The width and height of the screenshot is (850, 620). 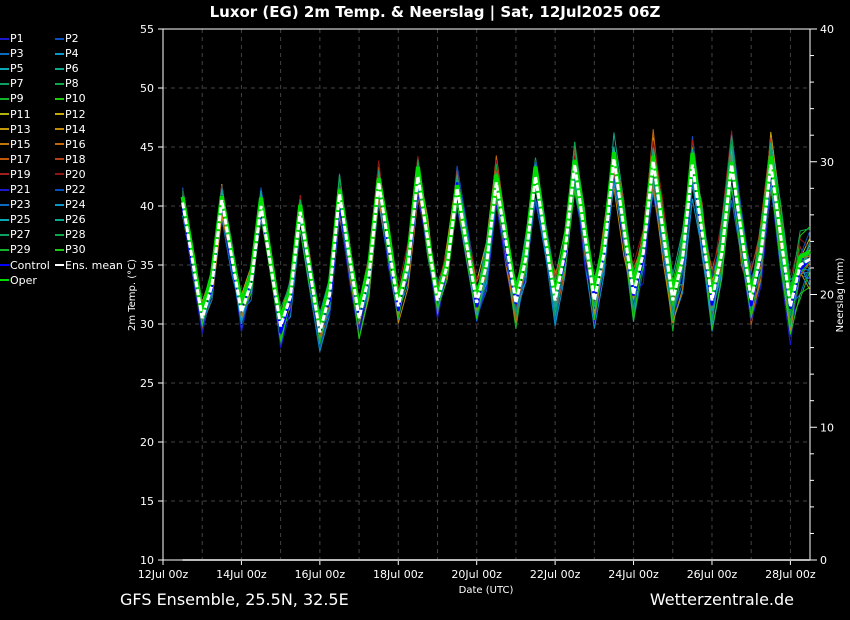 What do you see at coordinates (827, 29) in the screenshot?
I see `y2-tick-label: 40` at bounding box center [827, 29].